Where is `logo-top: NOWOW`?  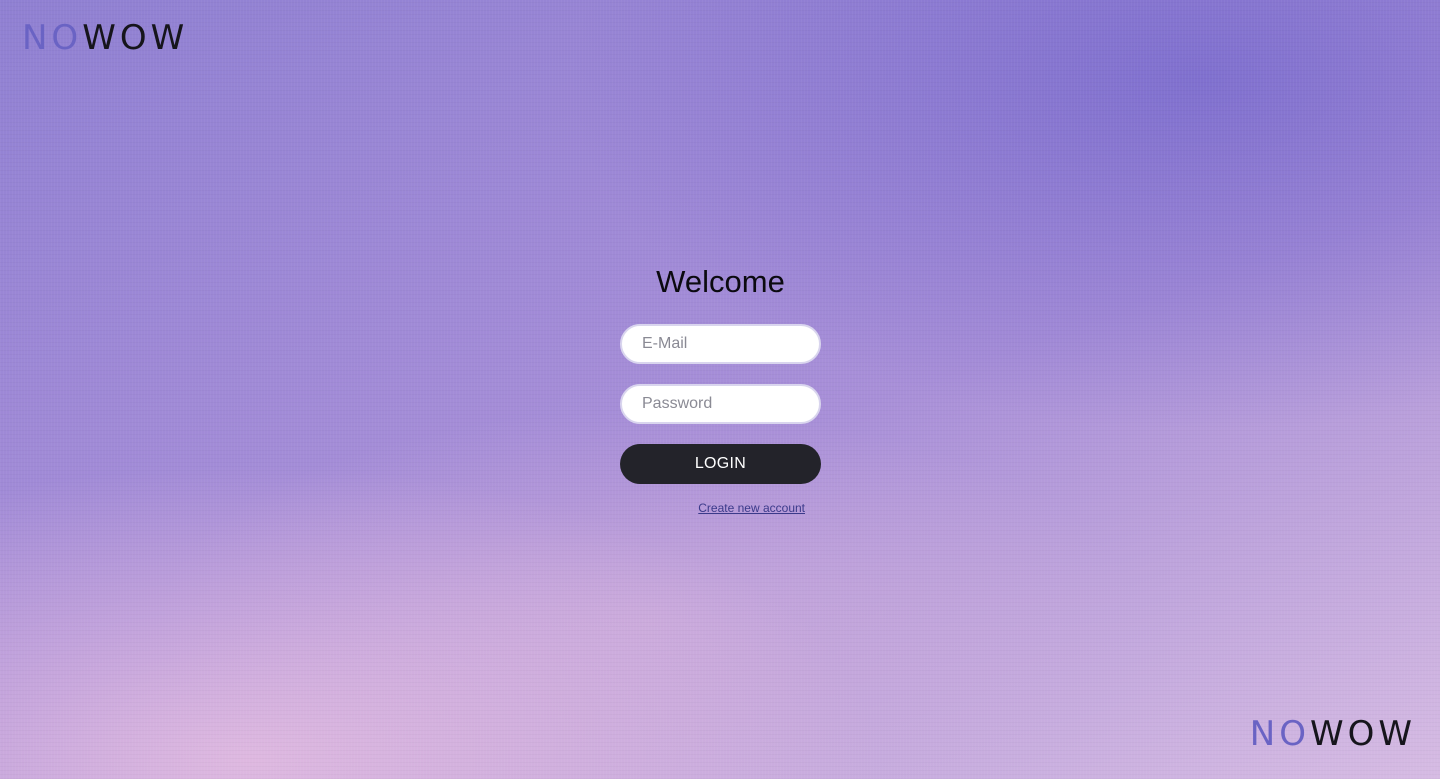 logo-top: NOWOW is located at coordinates (105, 38).